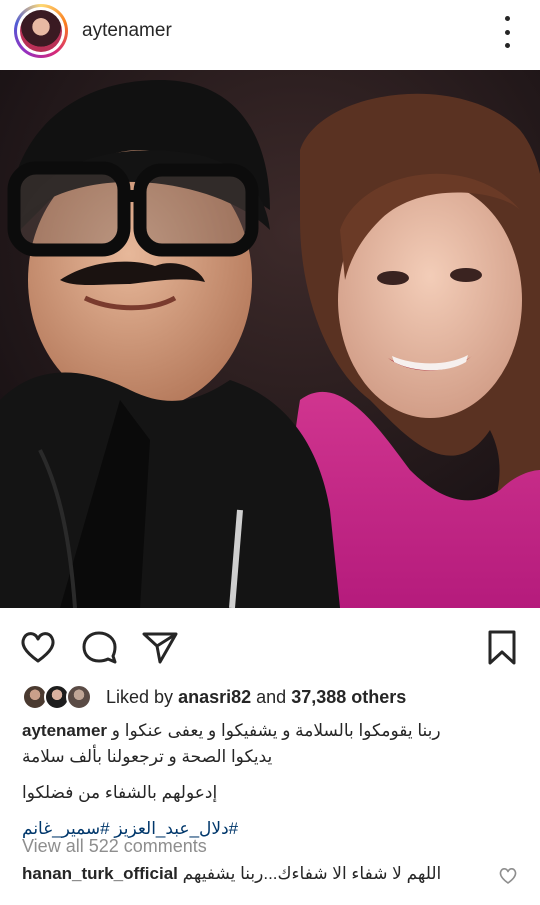  I want to click on caption-line-2: يديكوا الصحة و ترجعولنا بألف سلامة, so click(147, 756).